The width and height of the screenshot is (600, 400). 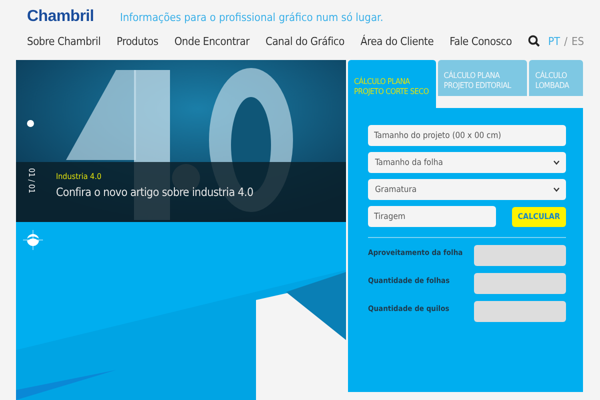 I want to click on search-icon, so click(x=534, y=41).